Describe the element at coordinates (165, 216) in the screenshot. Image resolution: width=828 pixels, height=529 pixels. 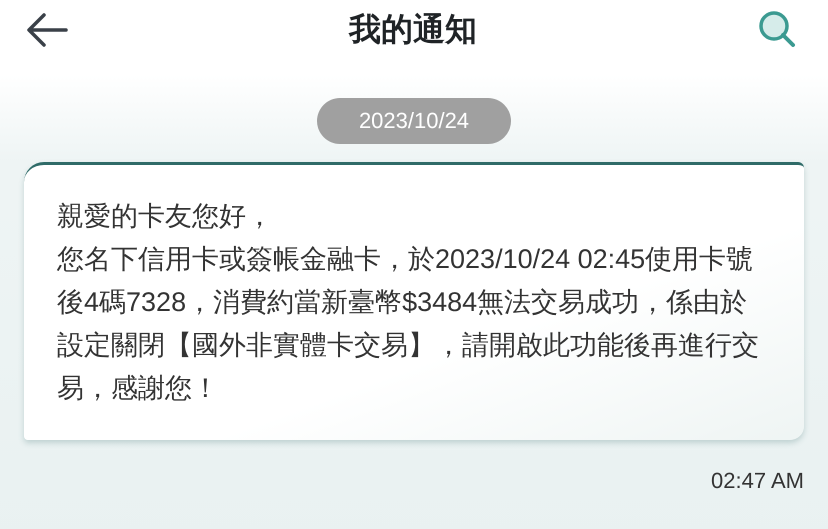
I see `greeting-text: 親愛的卡友您好，` at that location.